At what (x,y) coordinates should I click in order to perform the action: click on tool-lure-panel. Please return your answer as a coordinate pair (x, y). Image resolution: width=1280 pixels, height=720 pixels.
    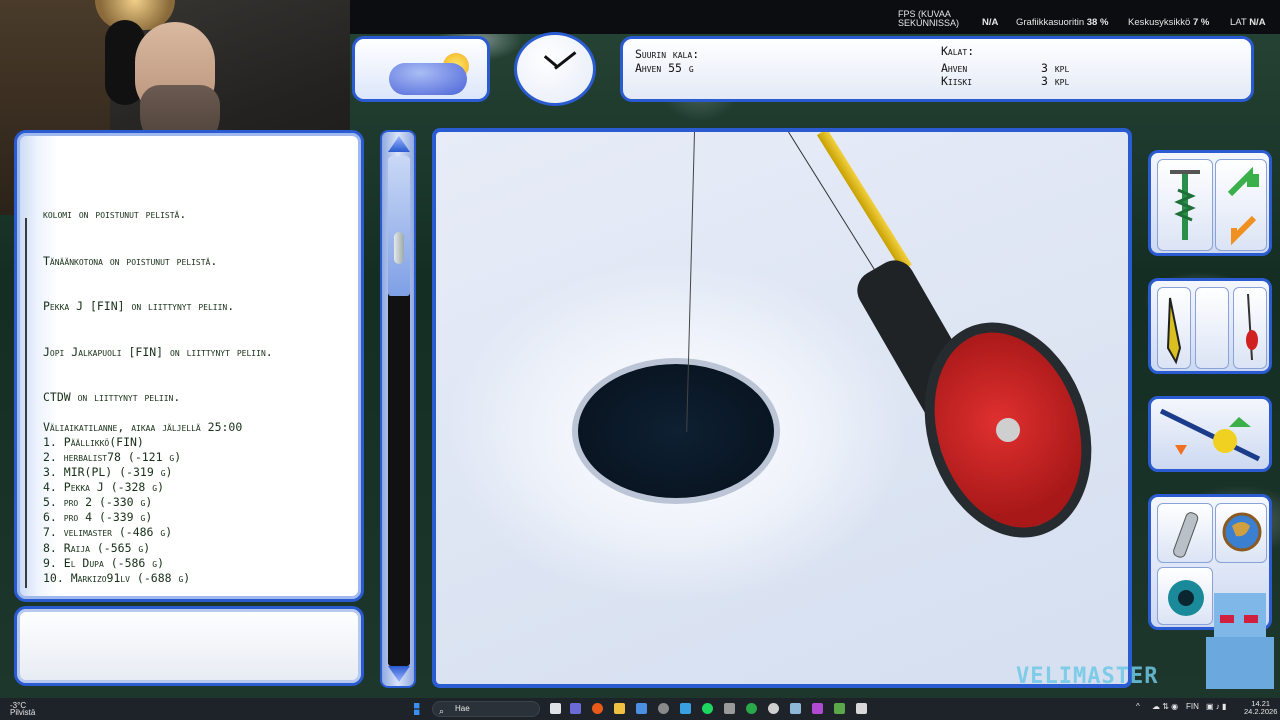
    Looking at the image, I should click on (1210, 326).